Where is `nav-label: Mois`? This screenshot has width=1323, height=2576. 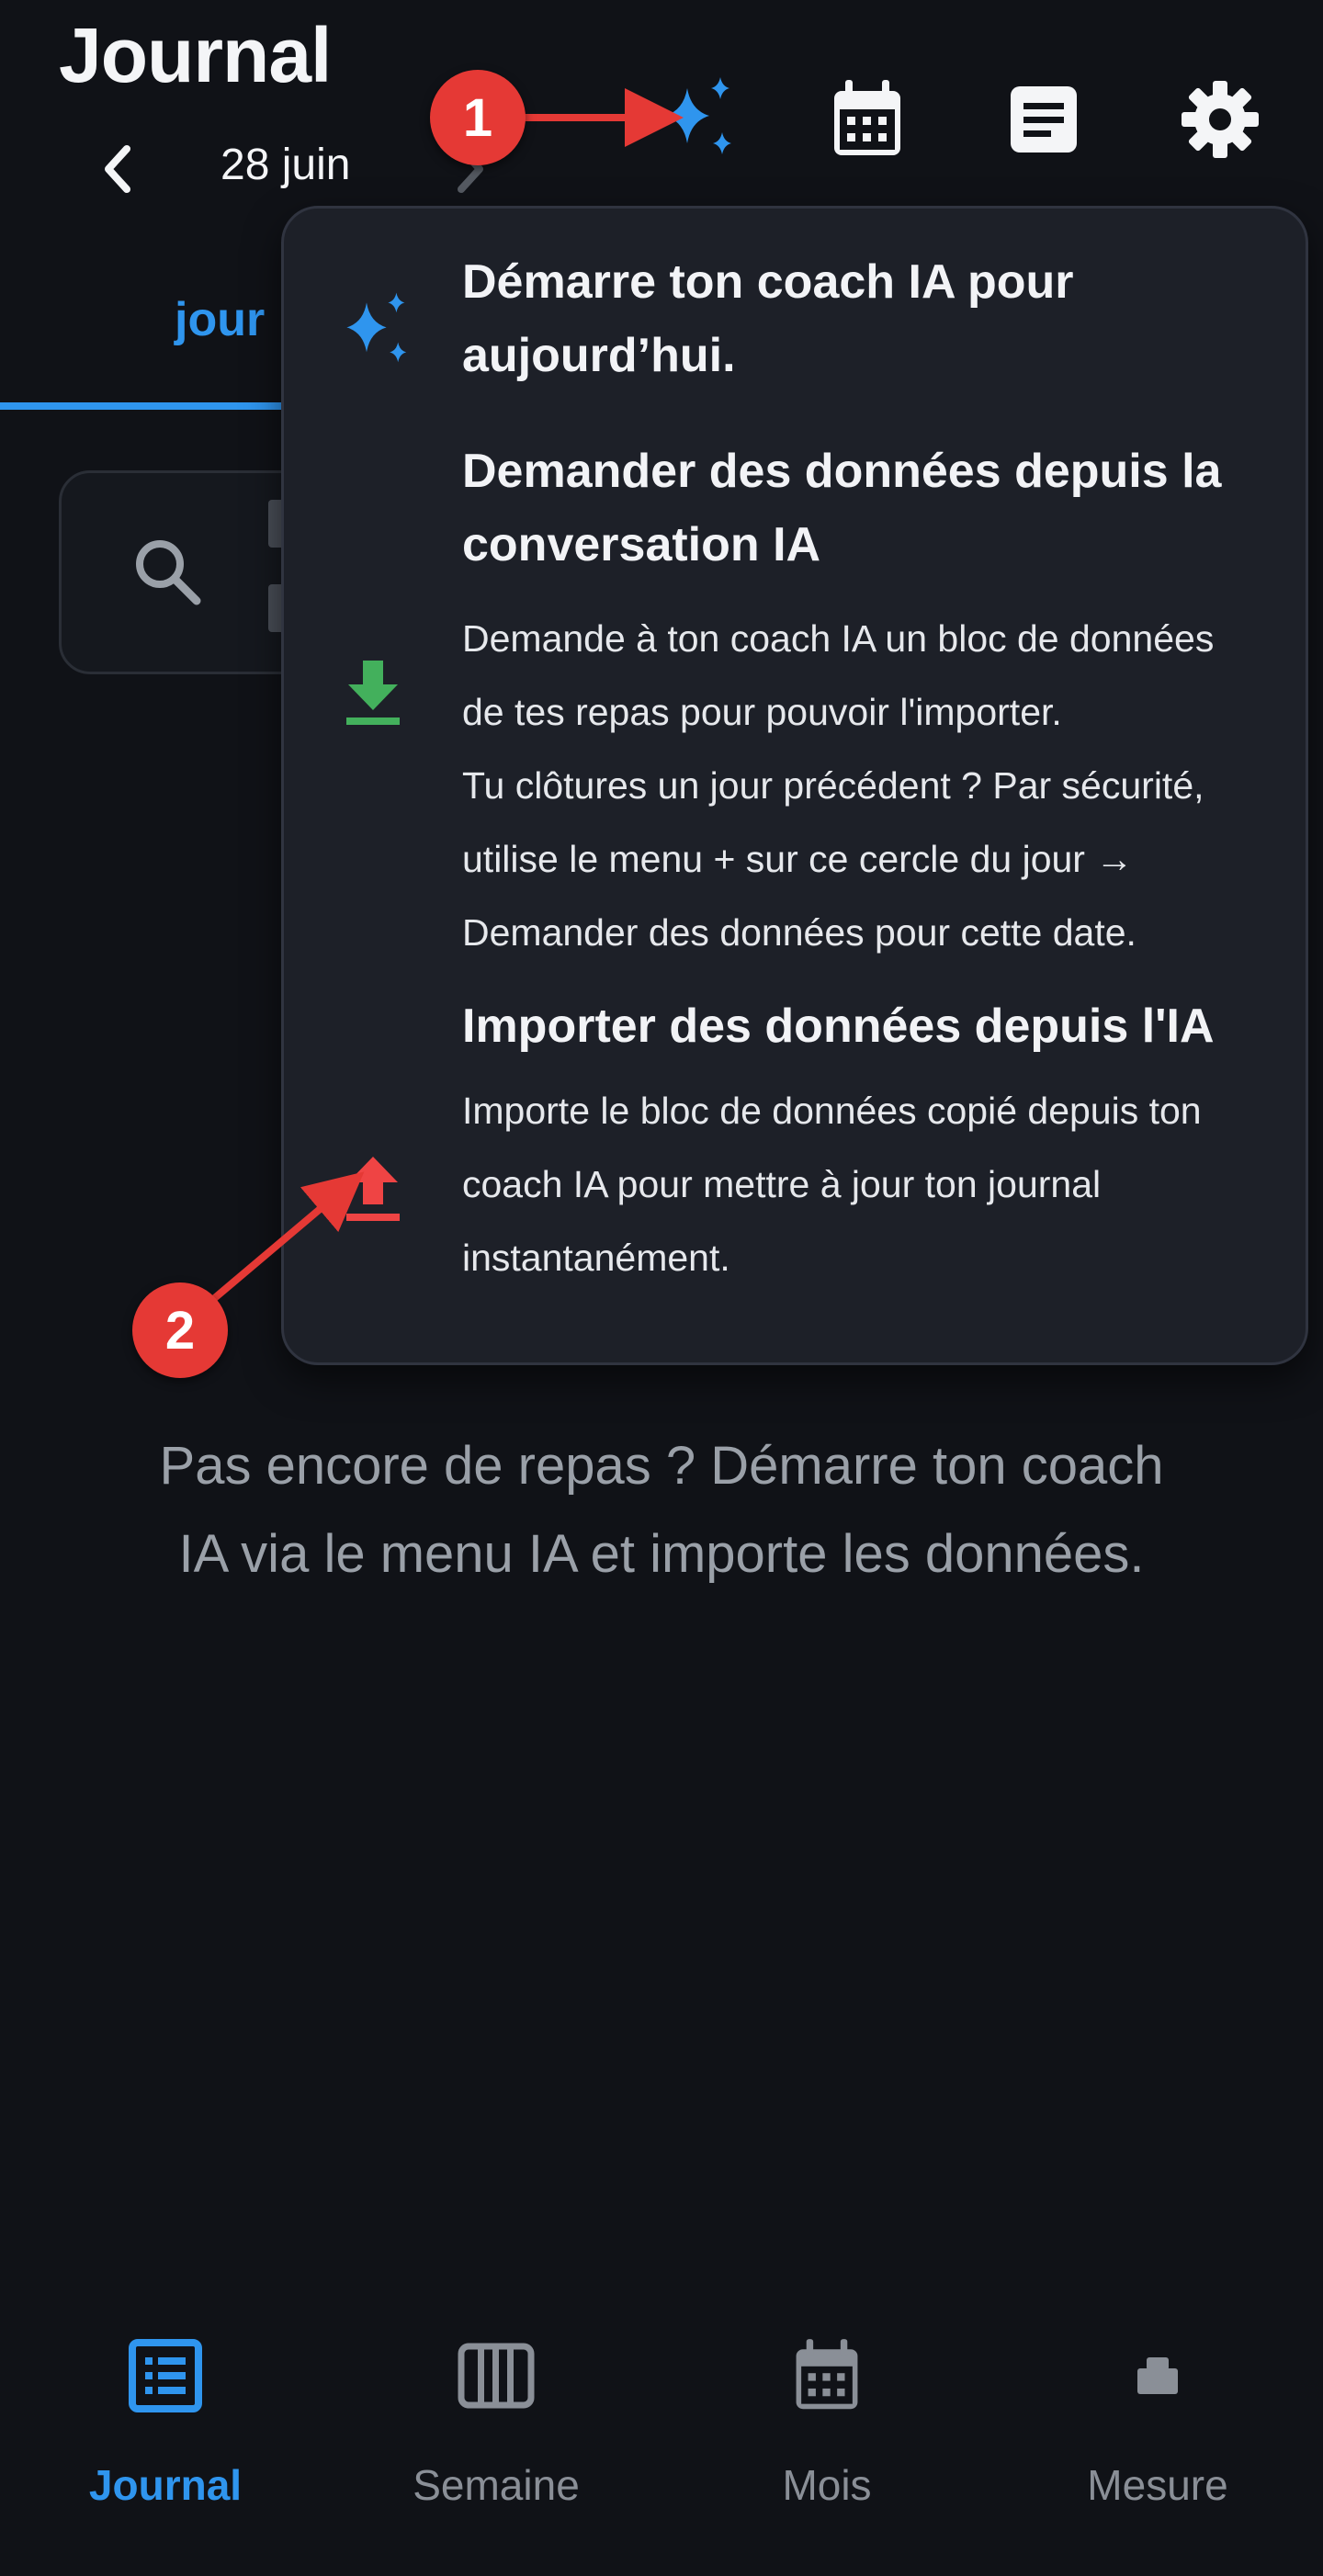 nav-label: Mois is located at coordinates (827, 2485).